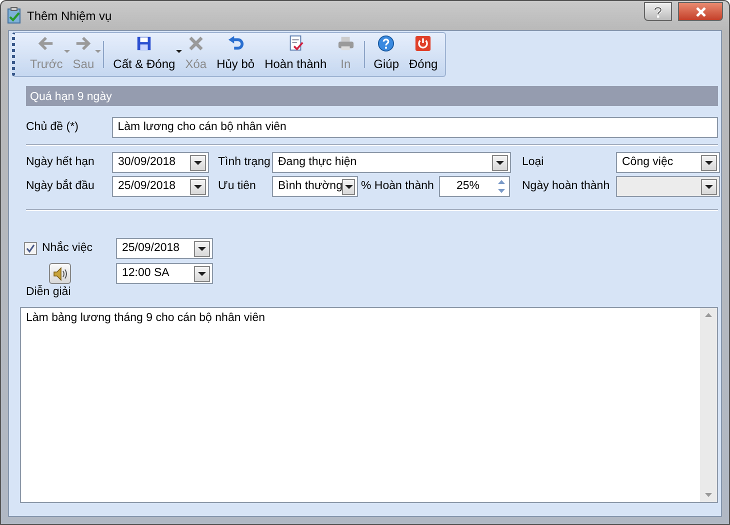 The height and width of the screenshot is (525, 730). What do you see at coordinates (144, 43) in the screenshot?
I see `save-icon` at bounding box center [144, 43].